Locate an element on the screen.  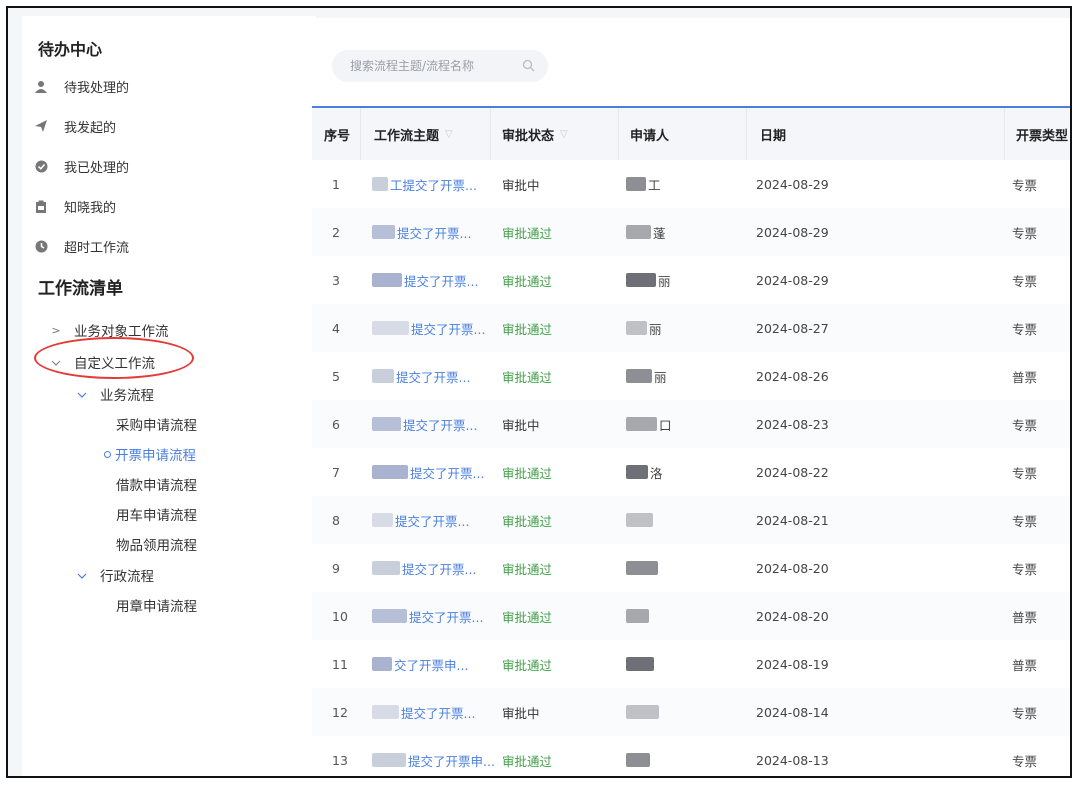
table-row: 2 提交了开票... 审批通过 蓬 2024-08-29 专票 is located at coordinates (691, 232).